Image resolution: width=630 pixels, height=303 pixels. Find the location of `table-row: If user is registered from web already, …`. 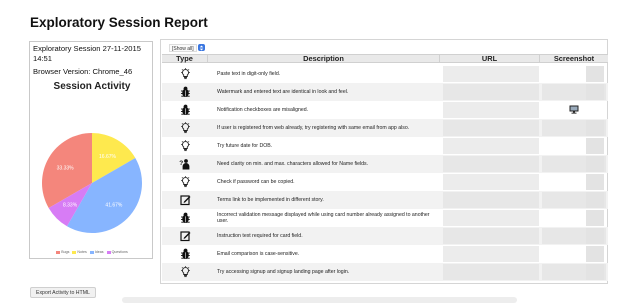

table-row: If user is registered from web already, … is located at coordinates (385, 128).